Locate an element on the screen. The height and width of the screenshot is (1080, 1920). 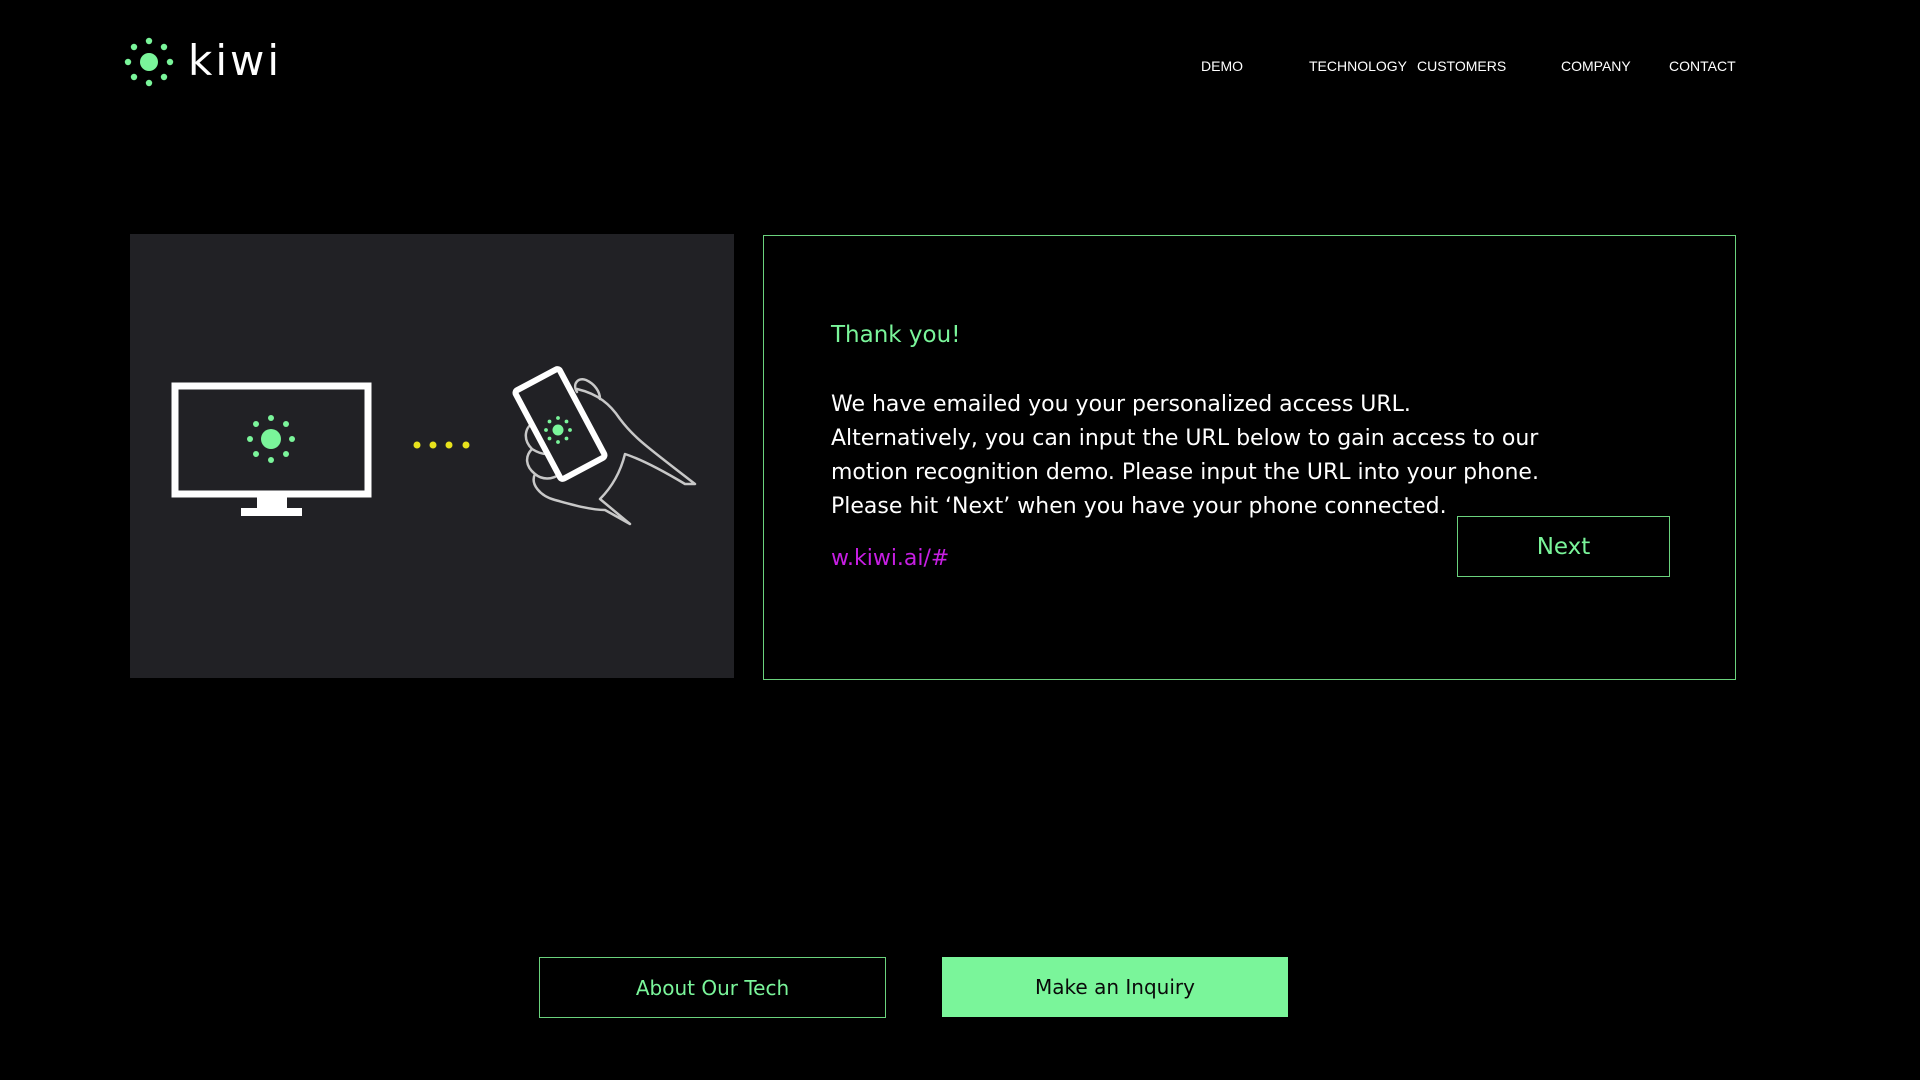
next-button: Next is located at coordinates (1563, 546).